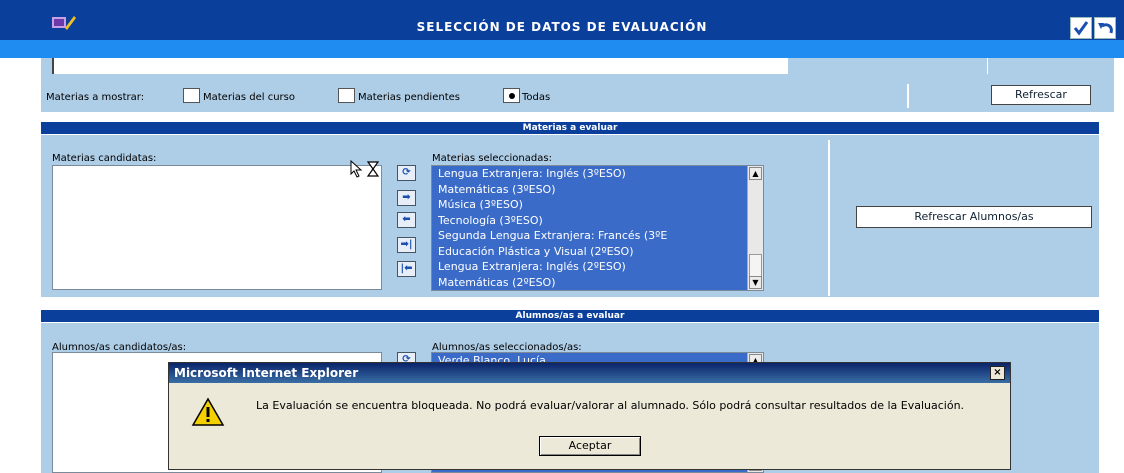  What do you see at coordinates (562, 49) in the screenshot?
I see `subtitle-bar` at bounding box center [562, 49].